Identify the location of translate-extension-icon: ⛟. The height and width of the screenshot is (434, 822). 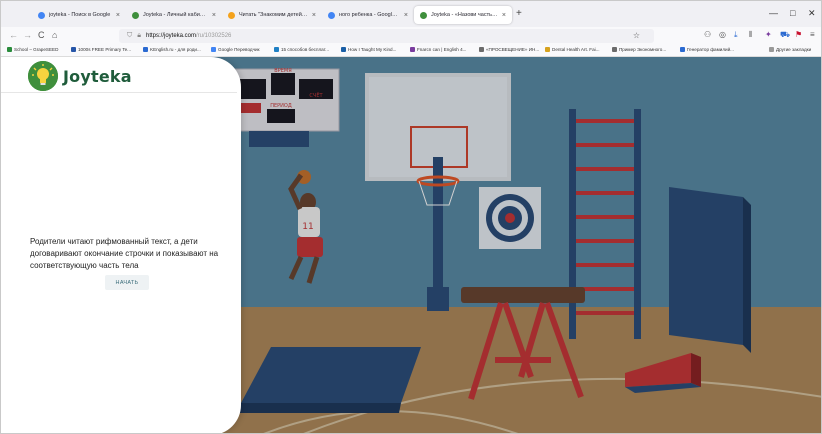
(785, 35).